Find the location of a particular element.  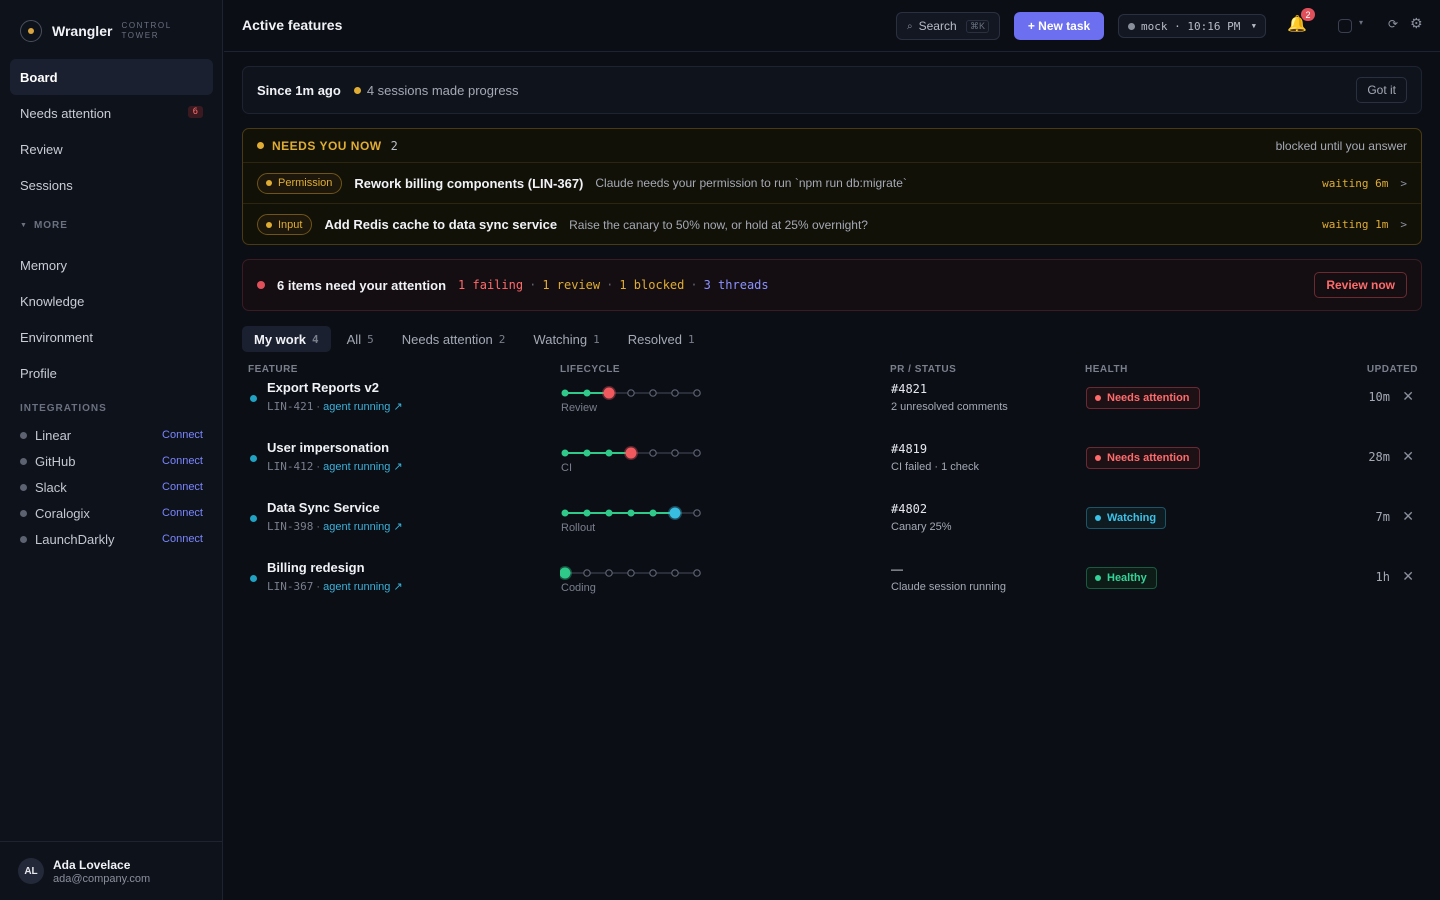

environment-select: mock · 10:16 PM ▼ is located at coordinates (1192, 26).